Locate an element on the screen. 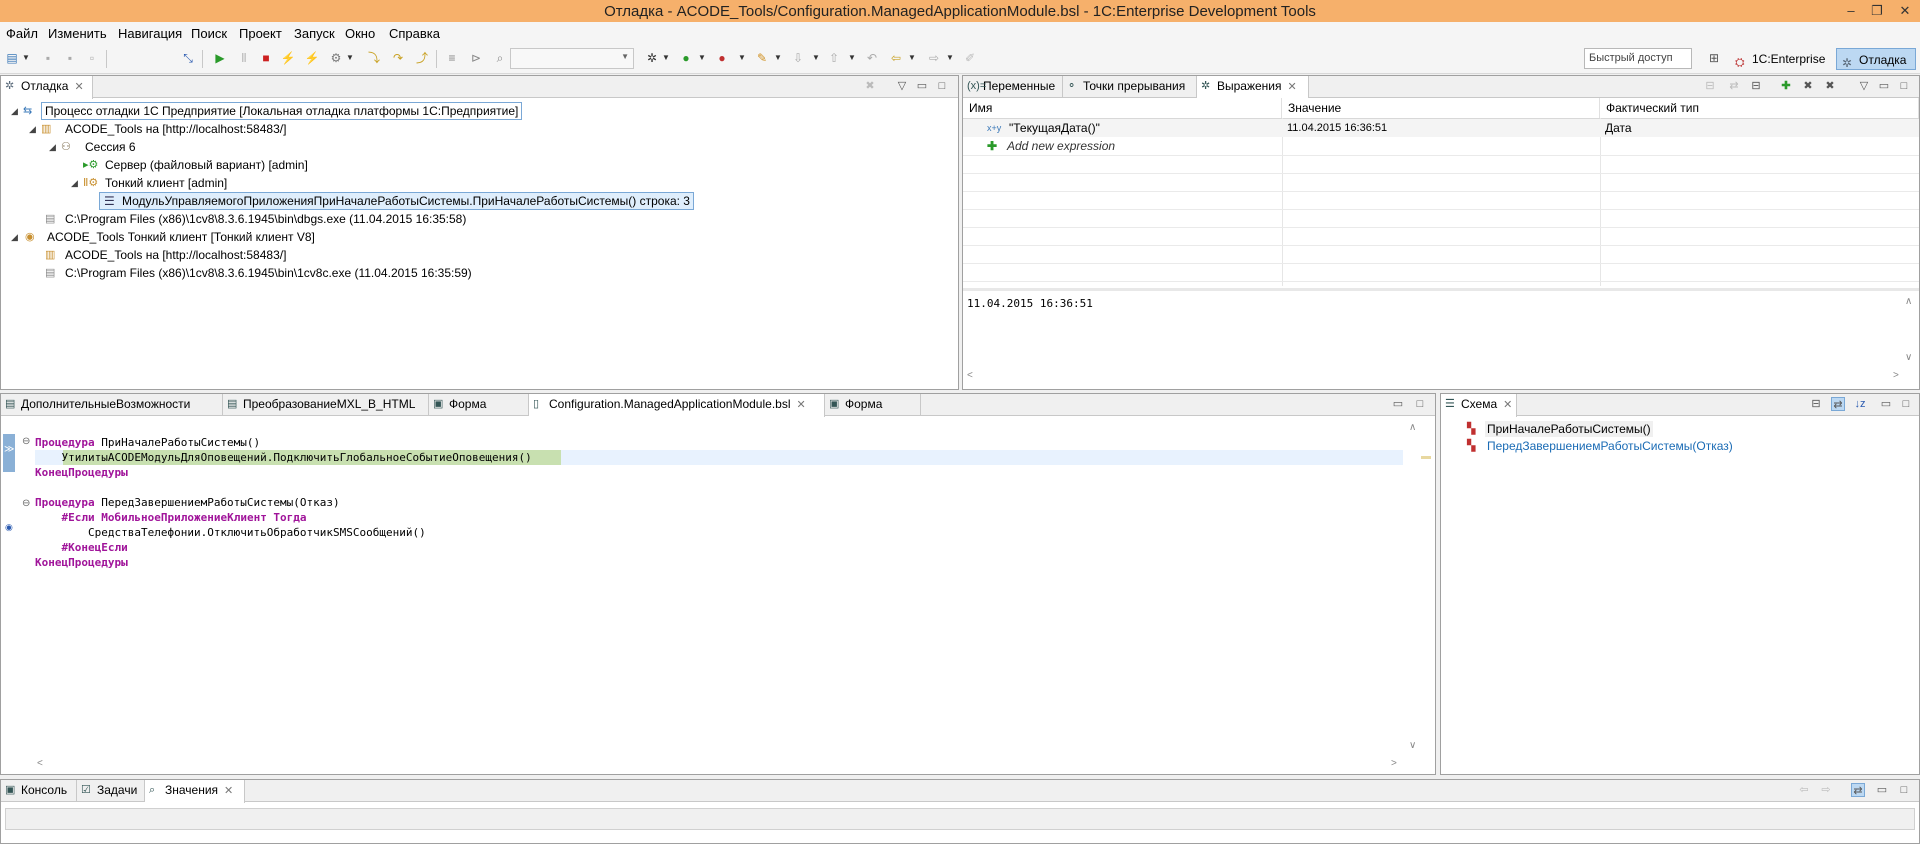 This screenshot has height=844, width=1920. run-icon: ● is located at coordinates (686, 58).